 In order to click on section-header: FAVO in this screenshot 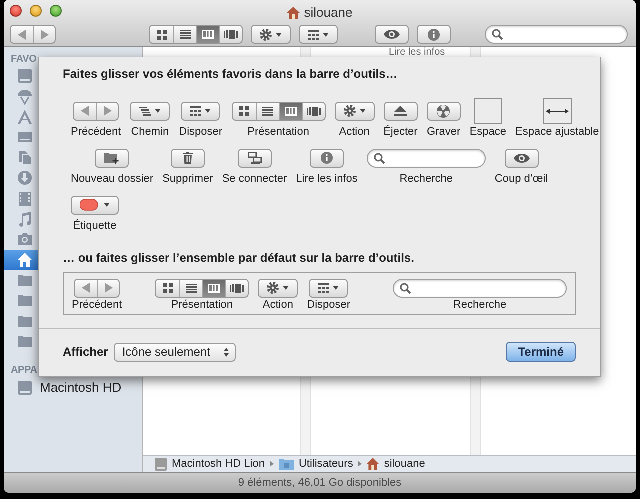, I will do `click(24, 59)`.